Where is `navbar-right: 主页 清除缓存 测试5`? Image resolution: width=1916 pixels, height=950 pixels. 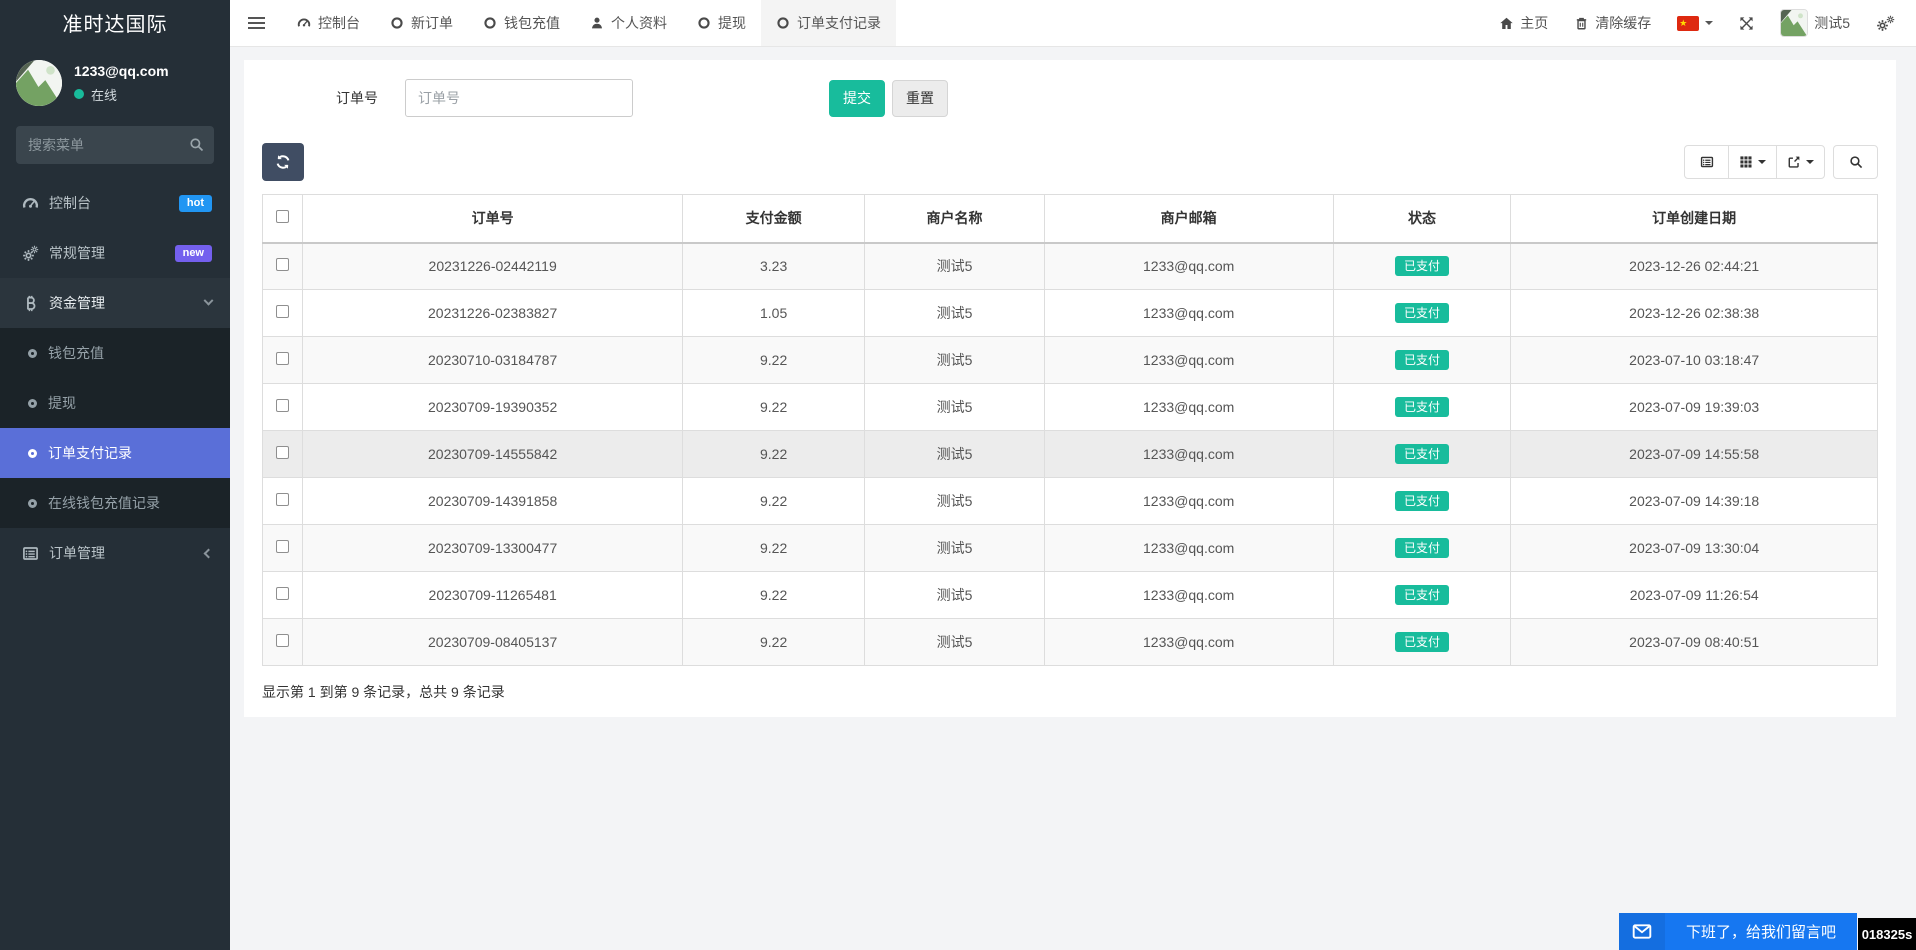
navbar-right: 主页 清除缓存 测试5 is located at coordinates (1701, 23).